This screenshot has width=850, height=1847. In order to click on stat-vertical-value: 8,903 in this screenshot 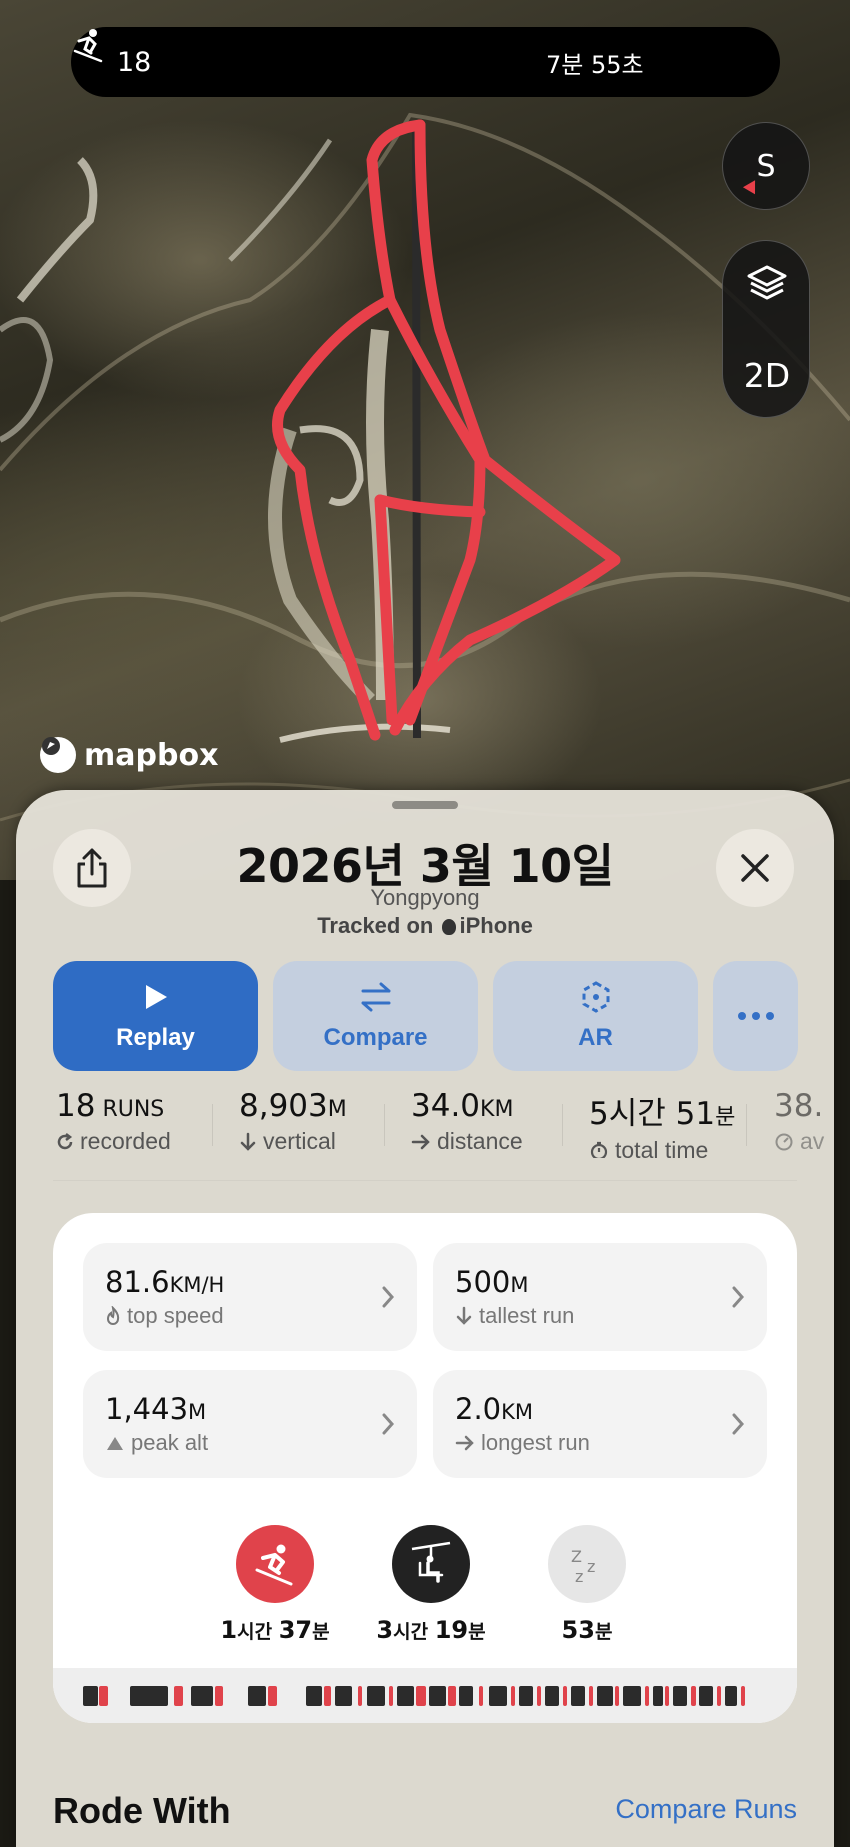, I will do `click(283, 1106)`.